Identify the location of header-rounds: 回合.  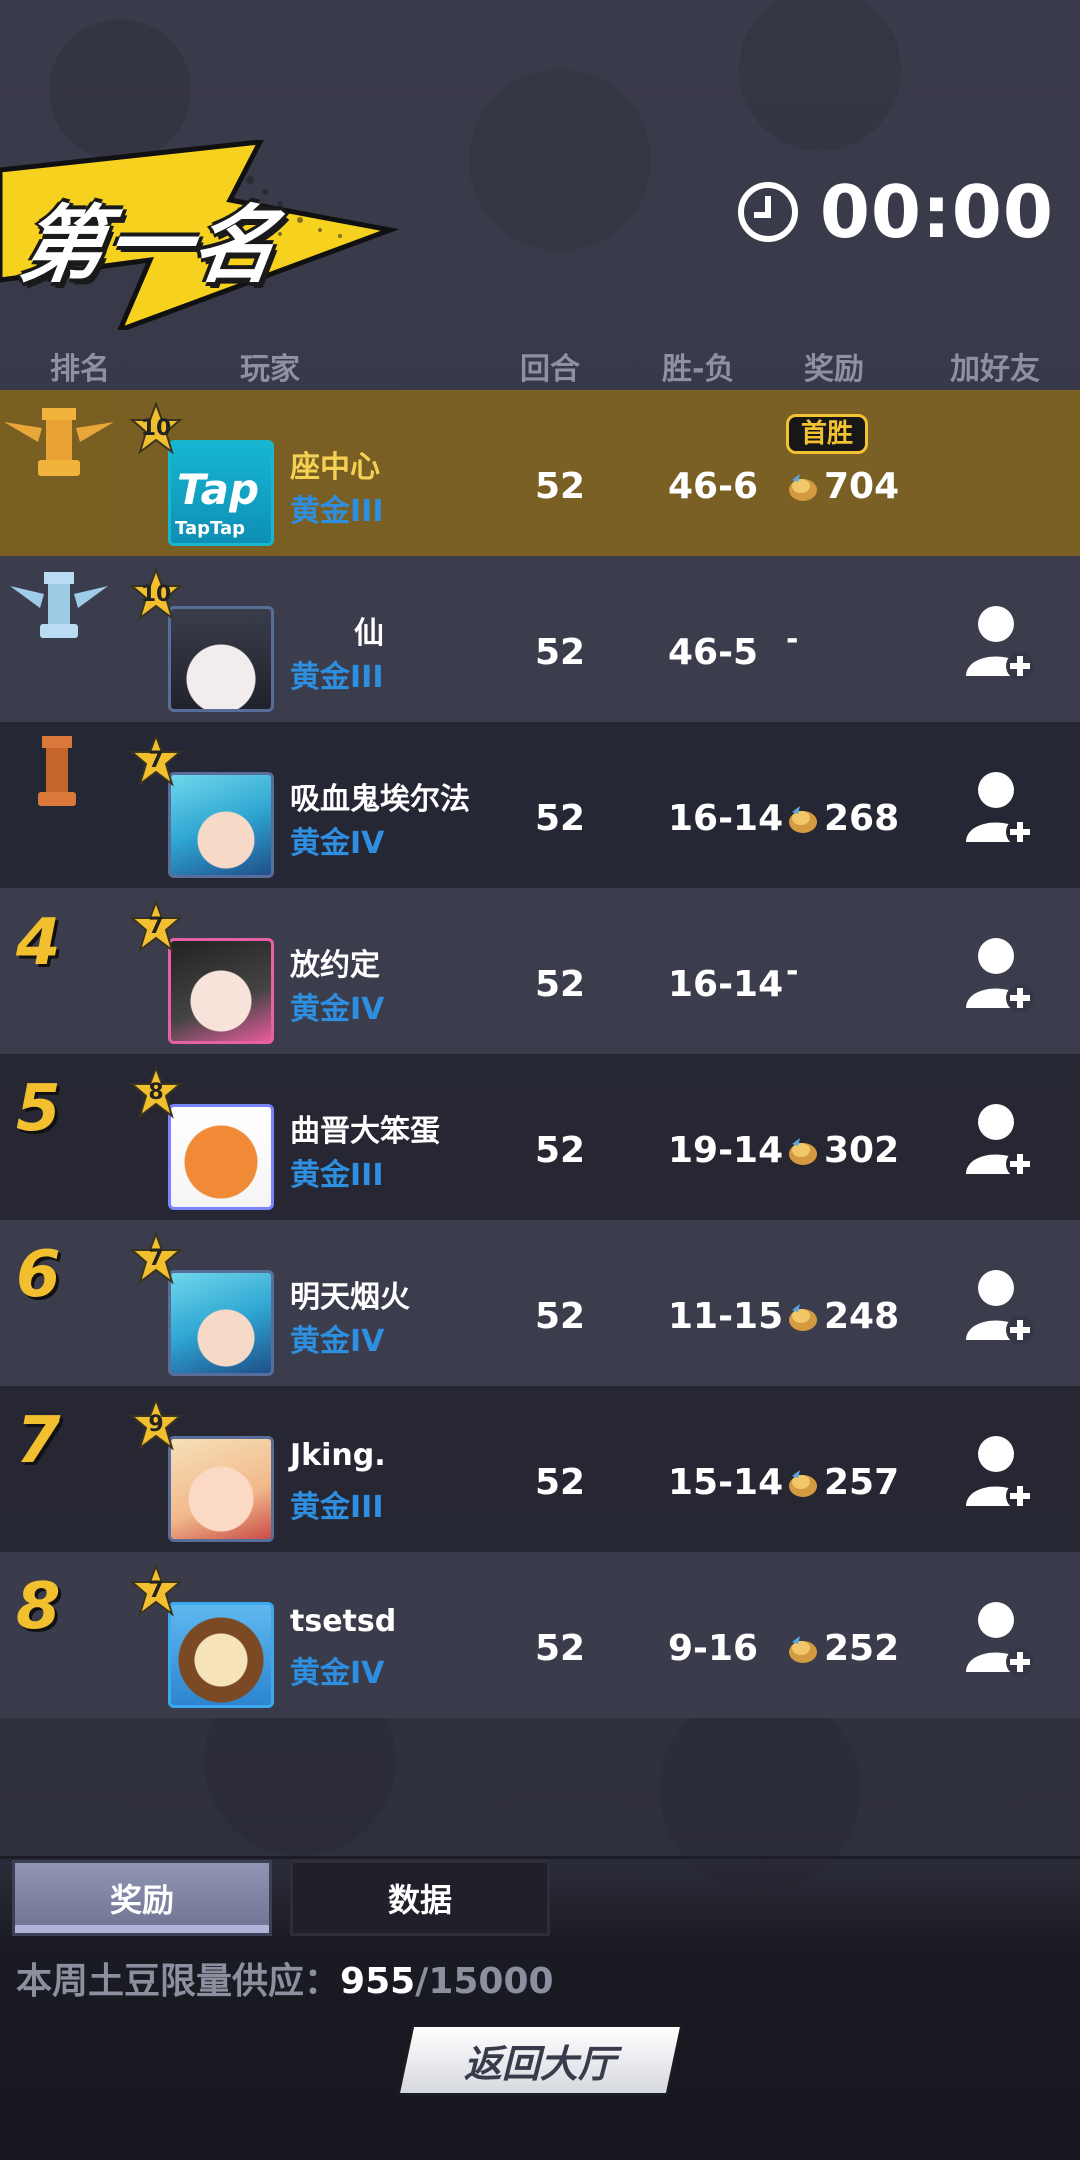
(550, 369).